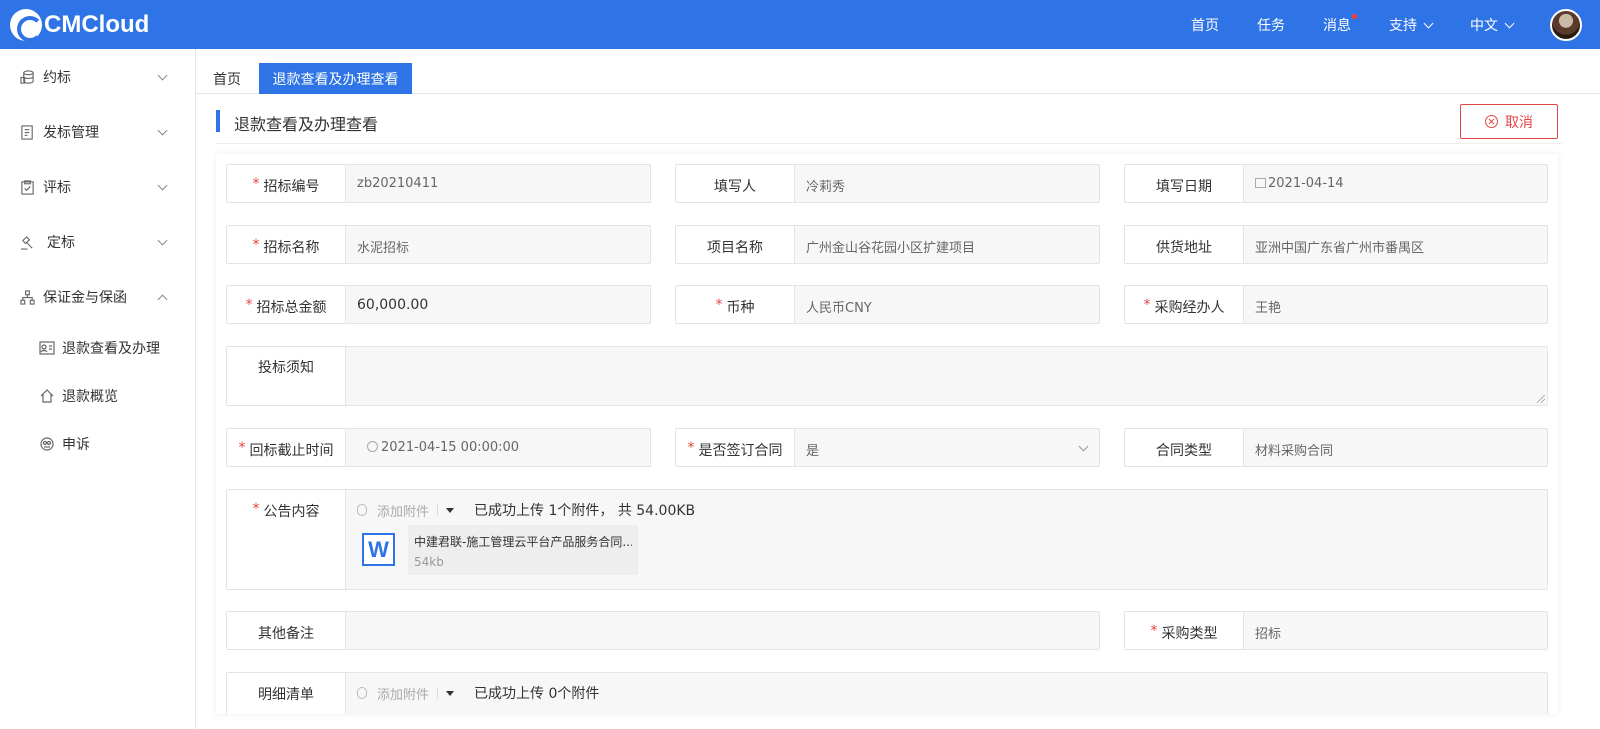 This screenshot has height=729, width=1600. Describe the element at coordinates (1184, 244) in the screenshot. I see `field-label: 供货地址` at that location.